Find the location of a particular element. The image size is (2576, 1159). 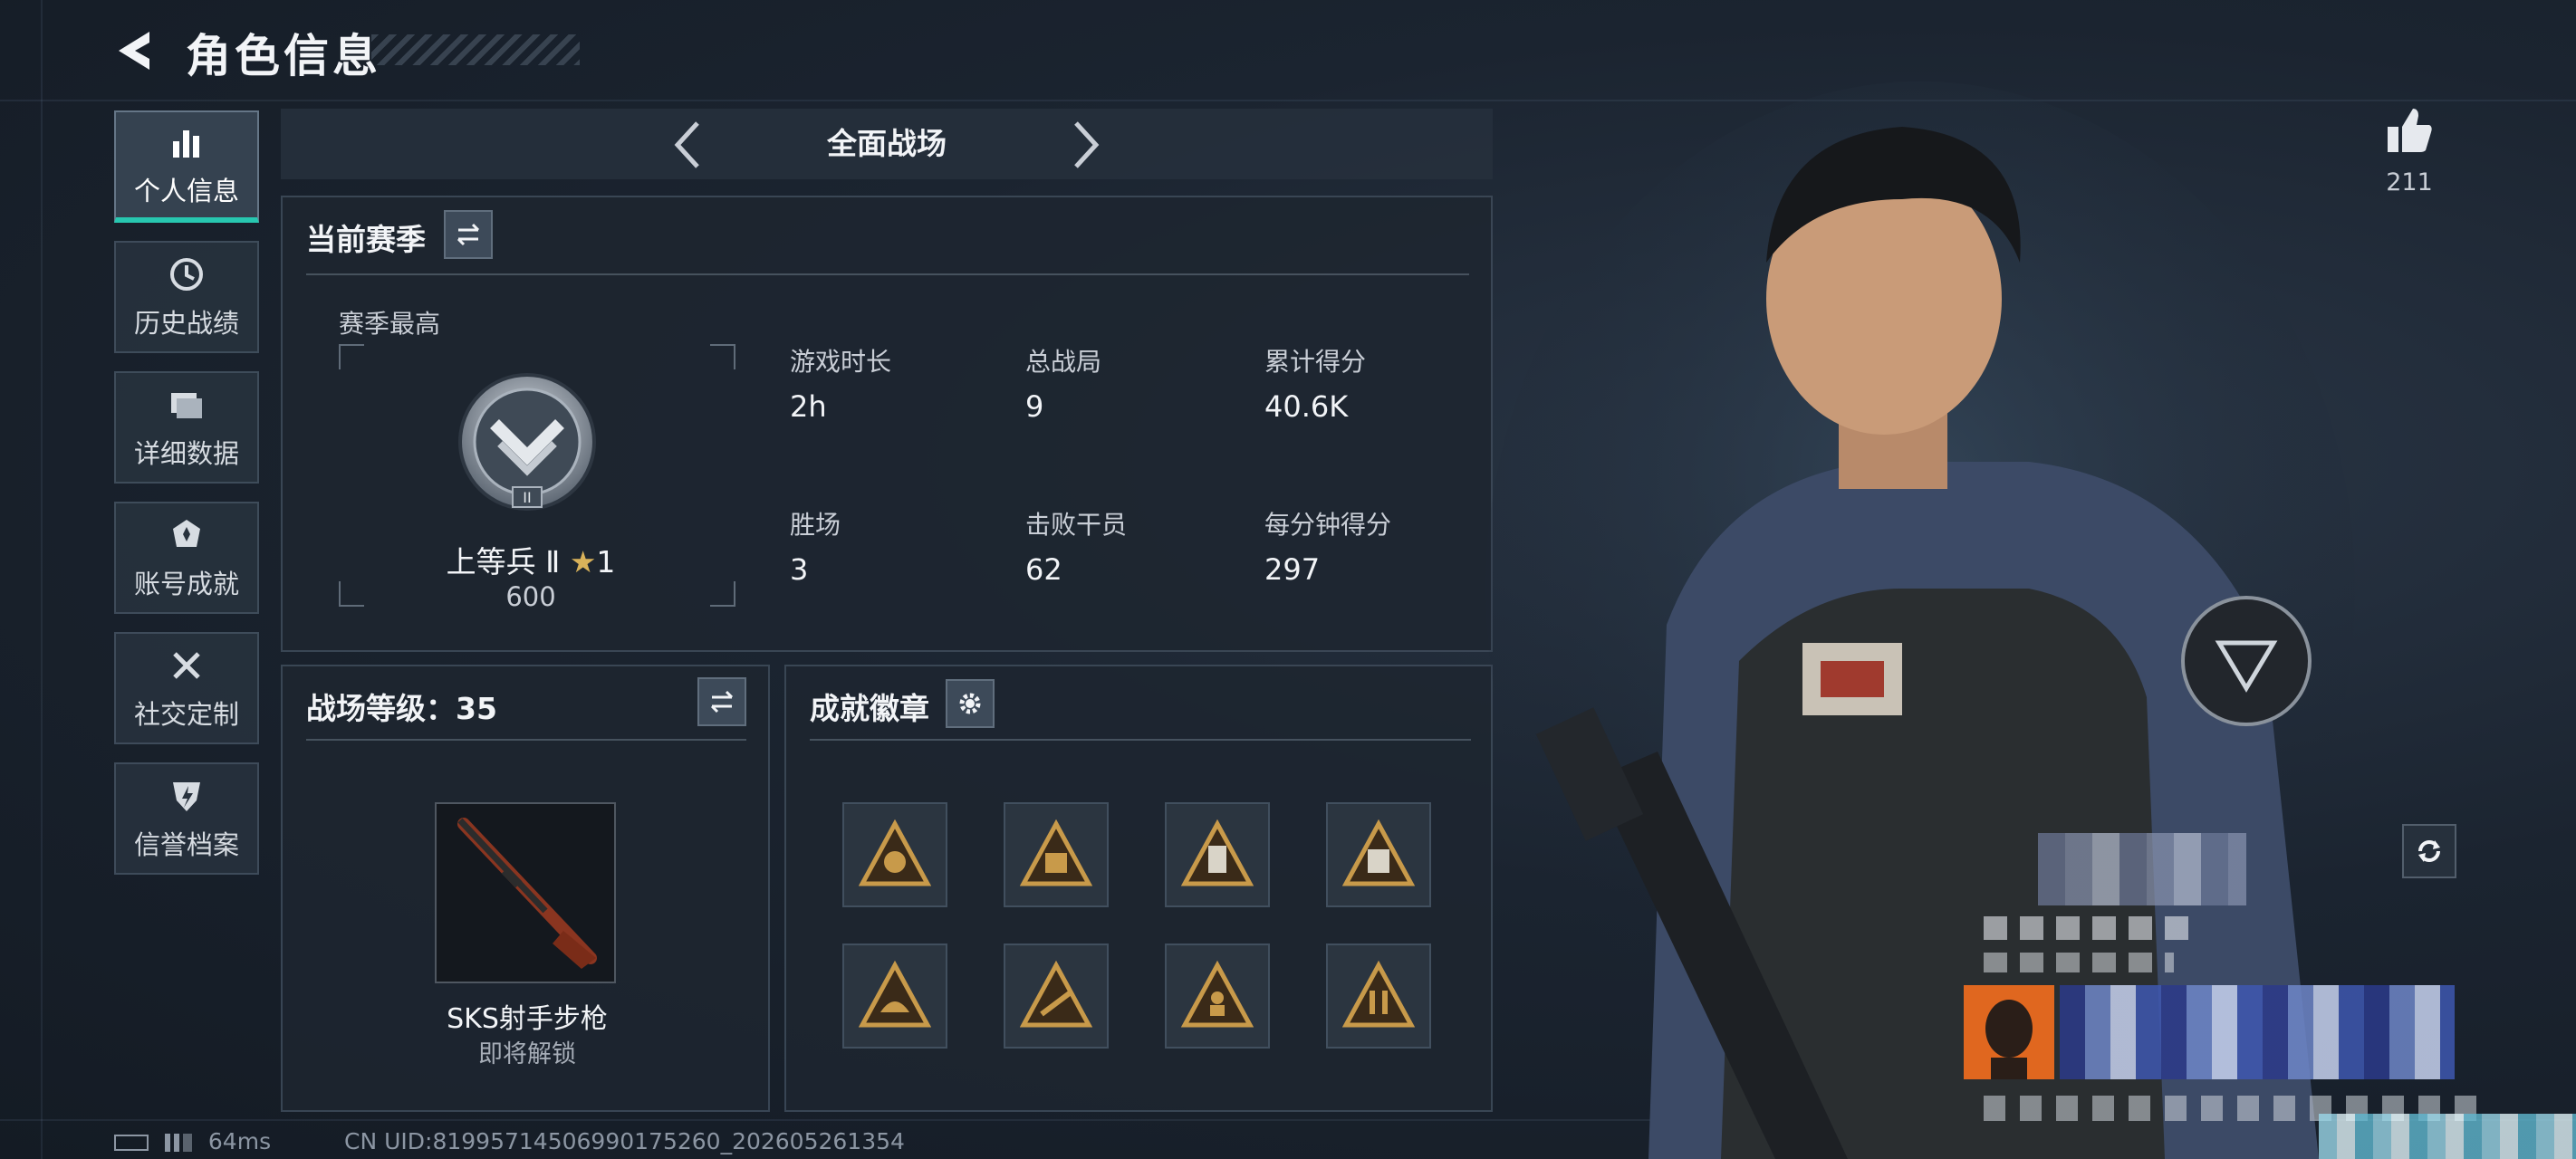

player-uid: CN UID:81995714506990175260_202605261354 is located at coordinates (624, 1141).